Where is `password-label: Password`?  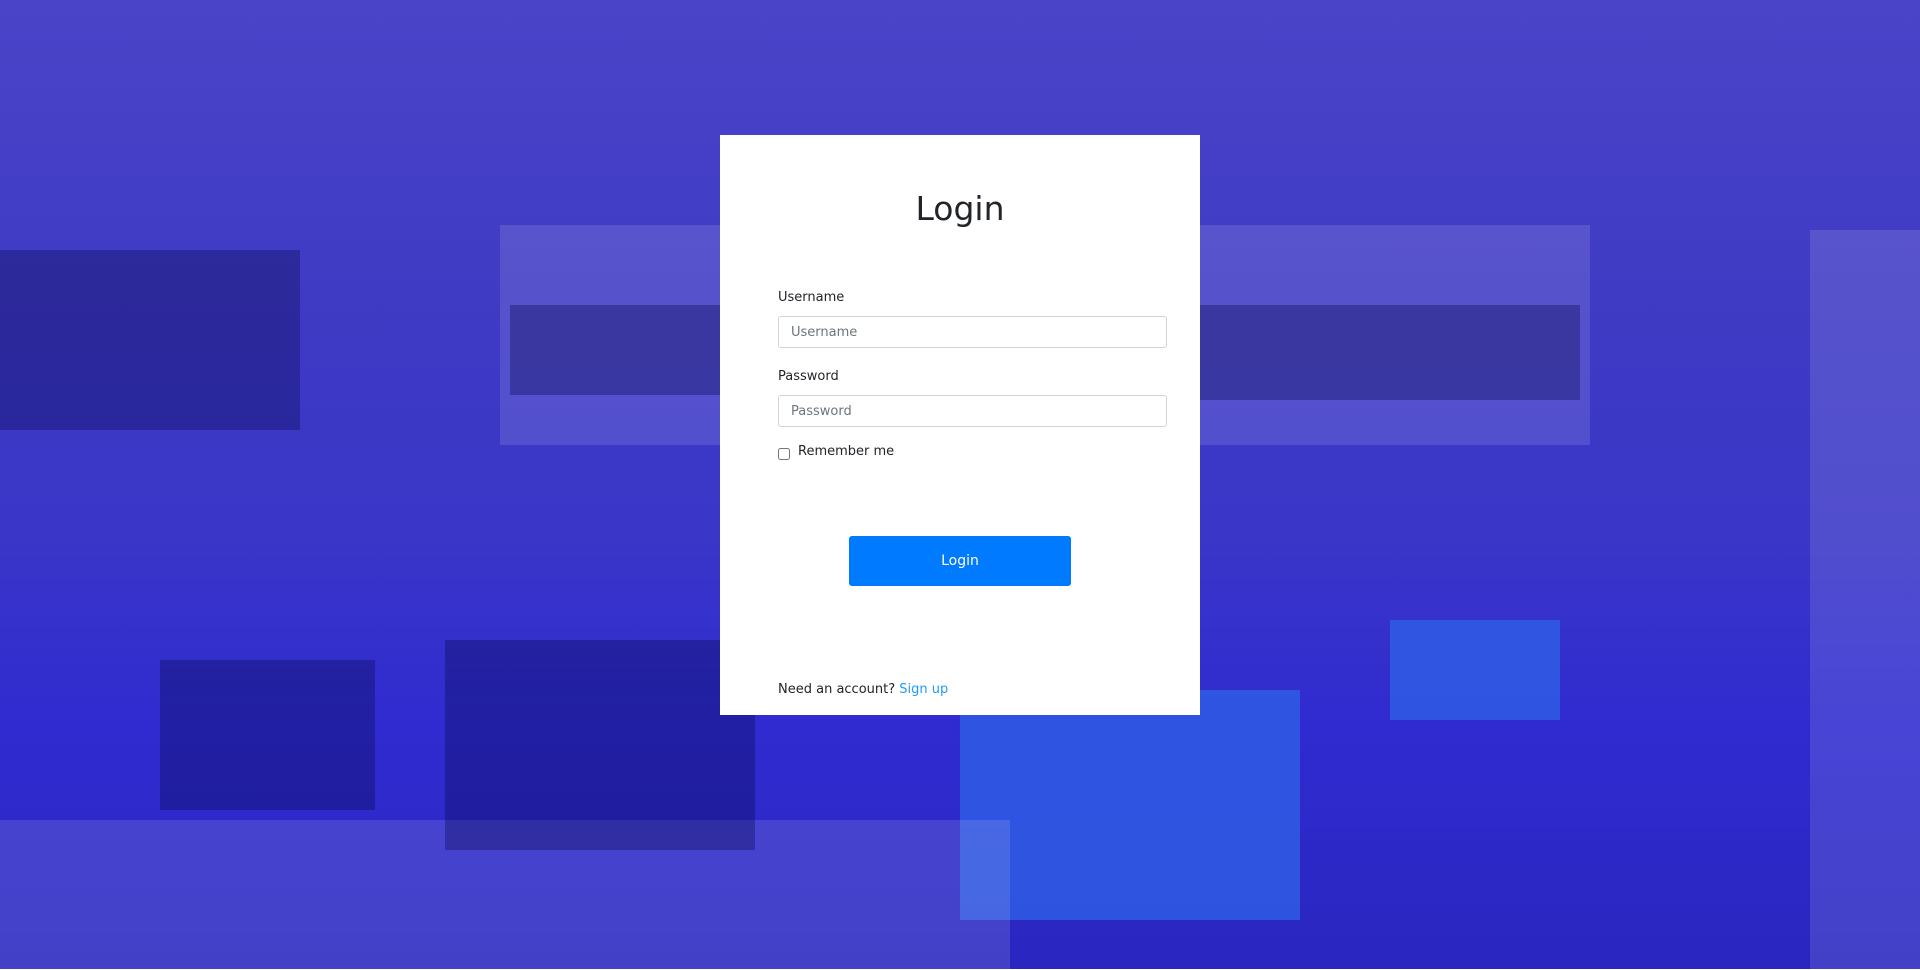 password-label: Password is located at coordinates (808, 376).